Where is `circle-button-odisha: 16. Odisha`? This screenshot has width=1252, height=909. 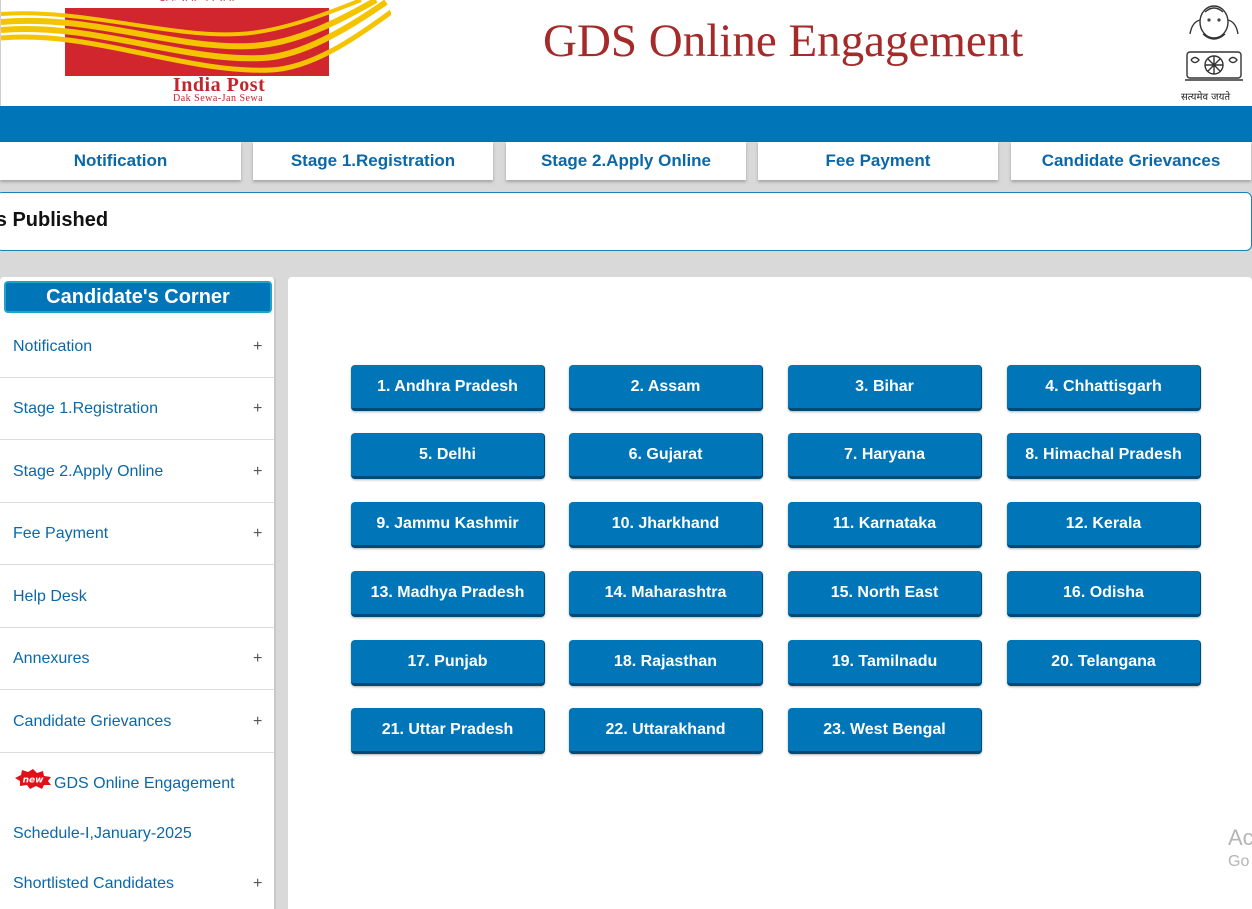 circle-button-odisha: 16. Odisha is located at coordinates (1104, 594).